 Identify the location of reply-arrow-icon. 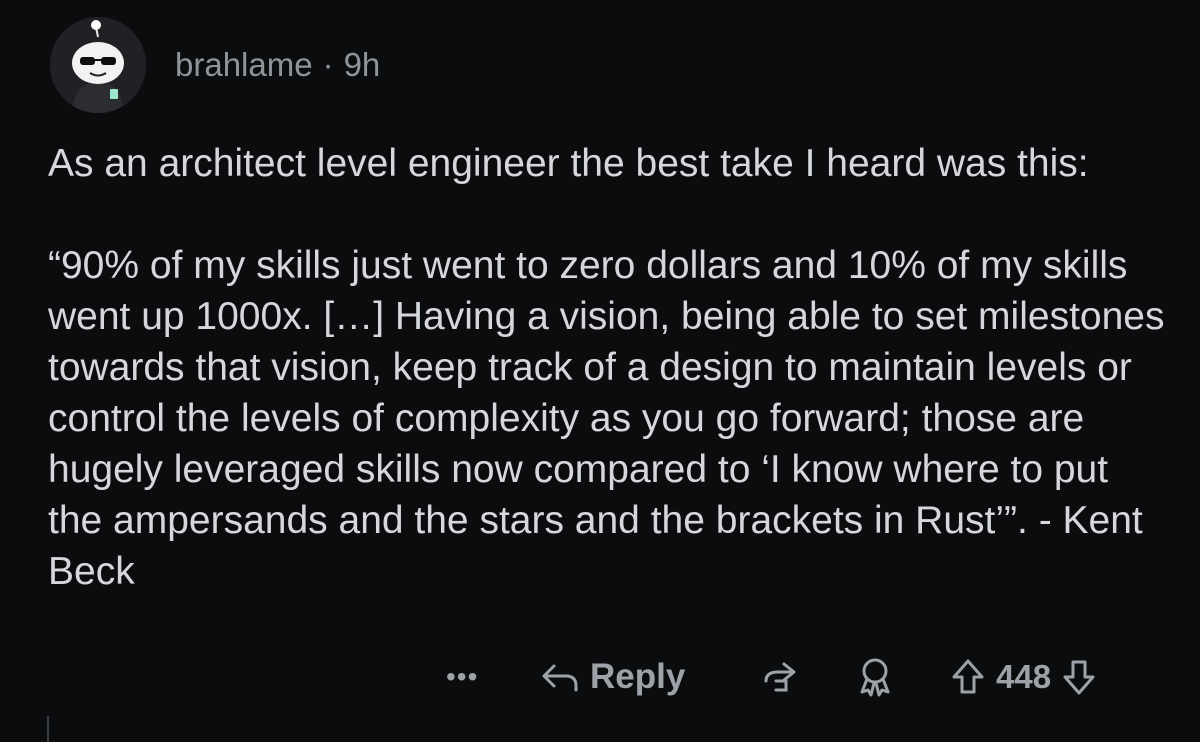
(560, 678).